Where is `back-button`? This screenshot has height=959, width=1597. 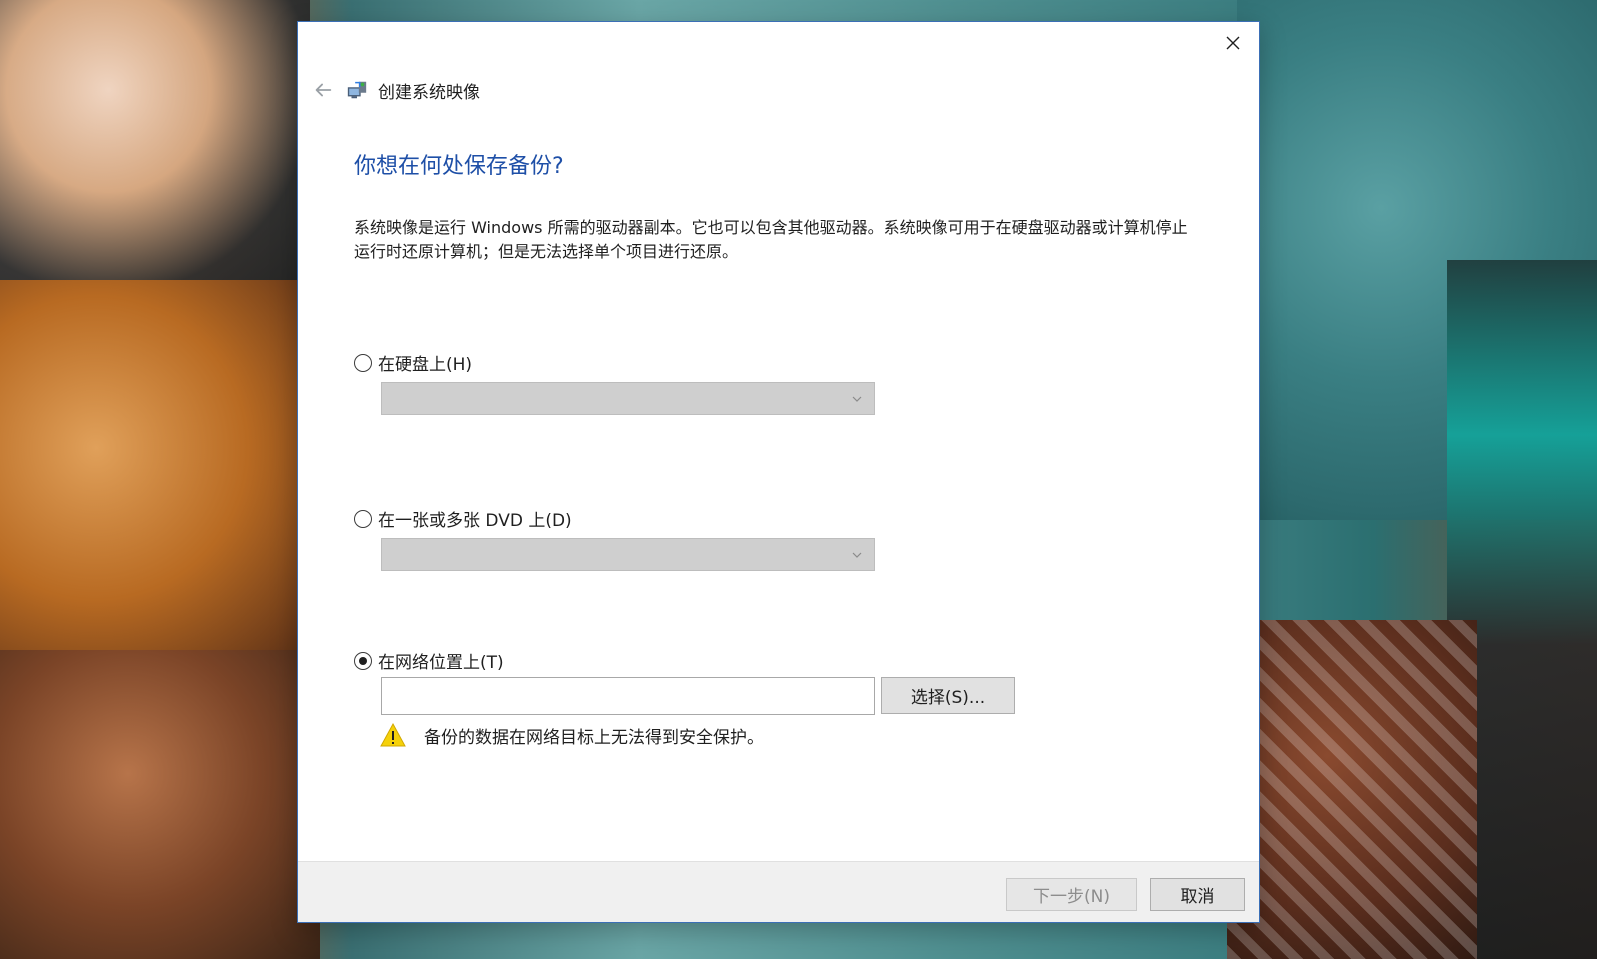
back-button is located at coordinates (323, 90).